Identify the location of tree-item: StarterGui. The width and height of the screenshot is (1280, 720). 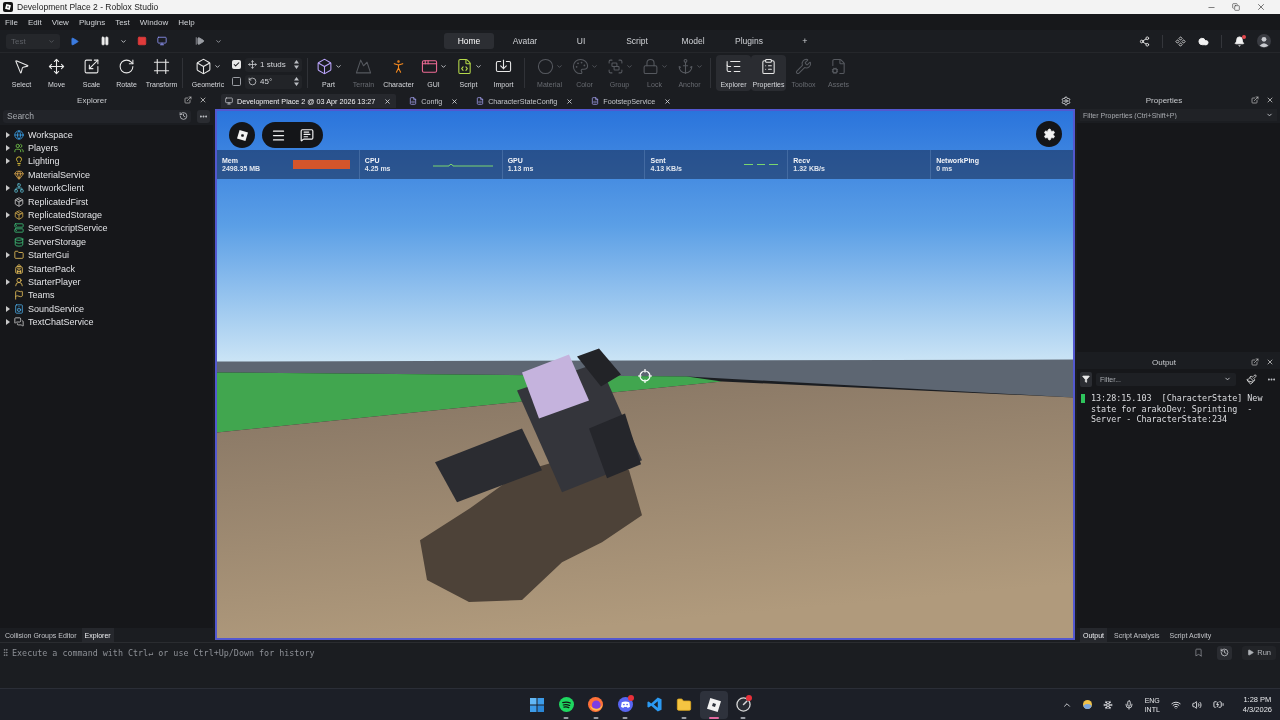
(106, 255).